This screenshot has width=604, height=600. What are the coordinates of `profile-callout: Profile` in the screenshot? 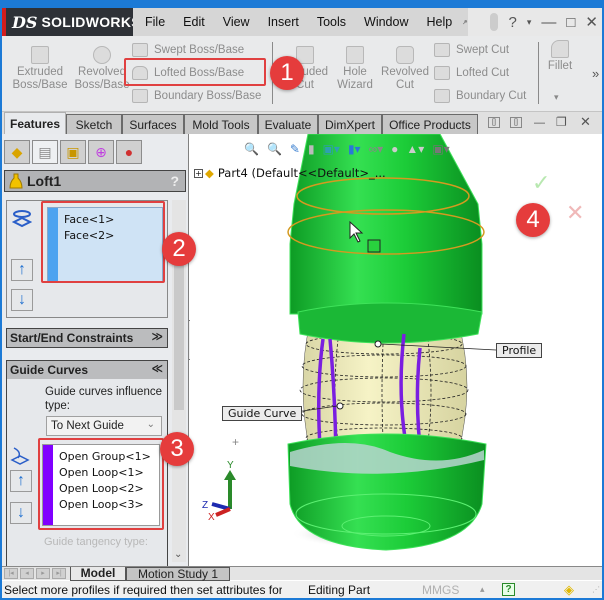 It's located at (519, 350).